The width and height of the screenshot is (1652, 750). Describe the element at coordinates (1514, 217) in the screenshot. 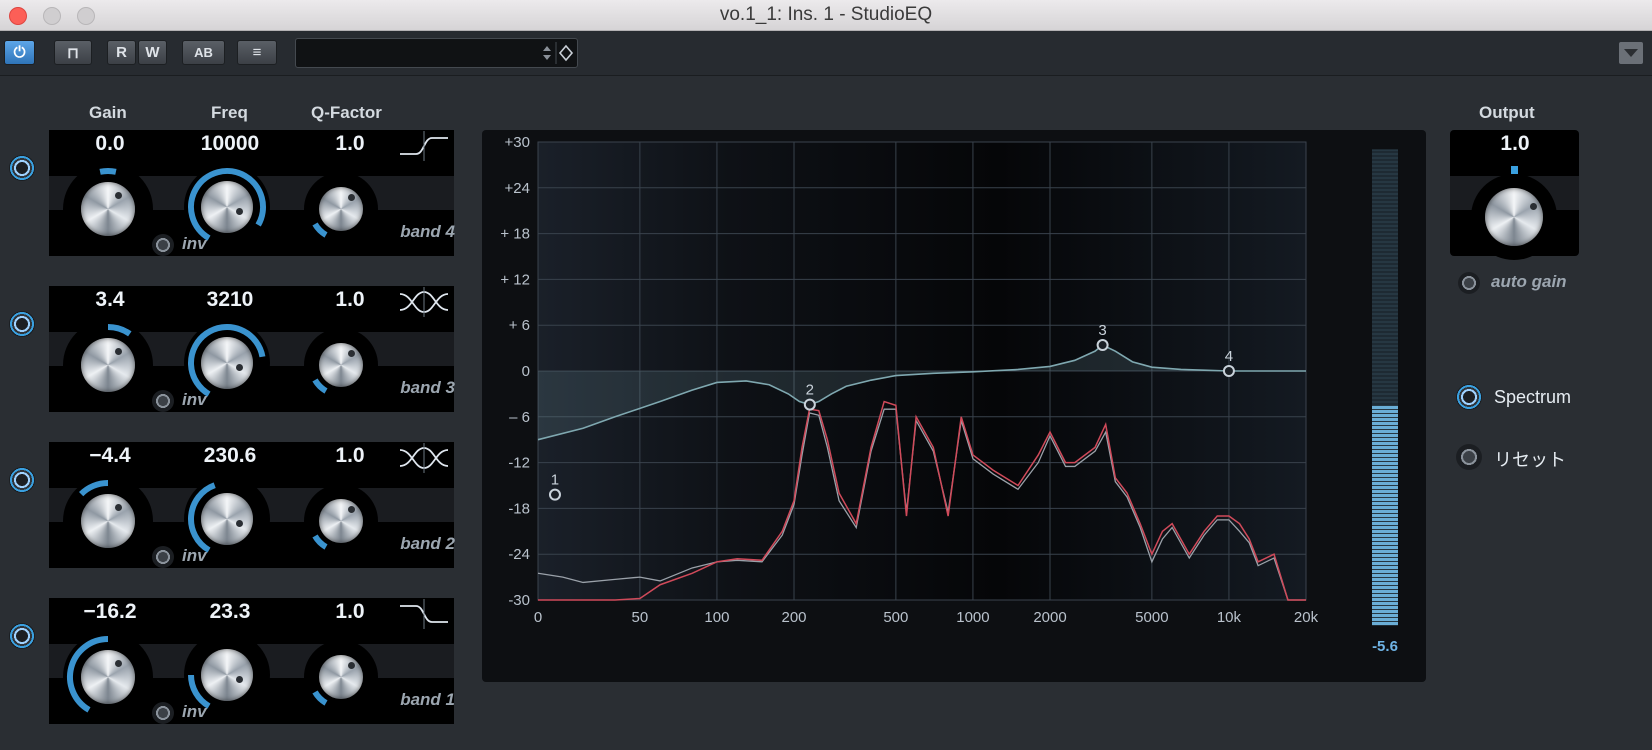

I see `output-knob` at that location.